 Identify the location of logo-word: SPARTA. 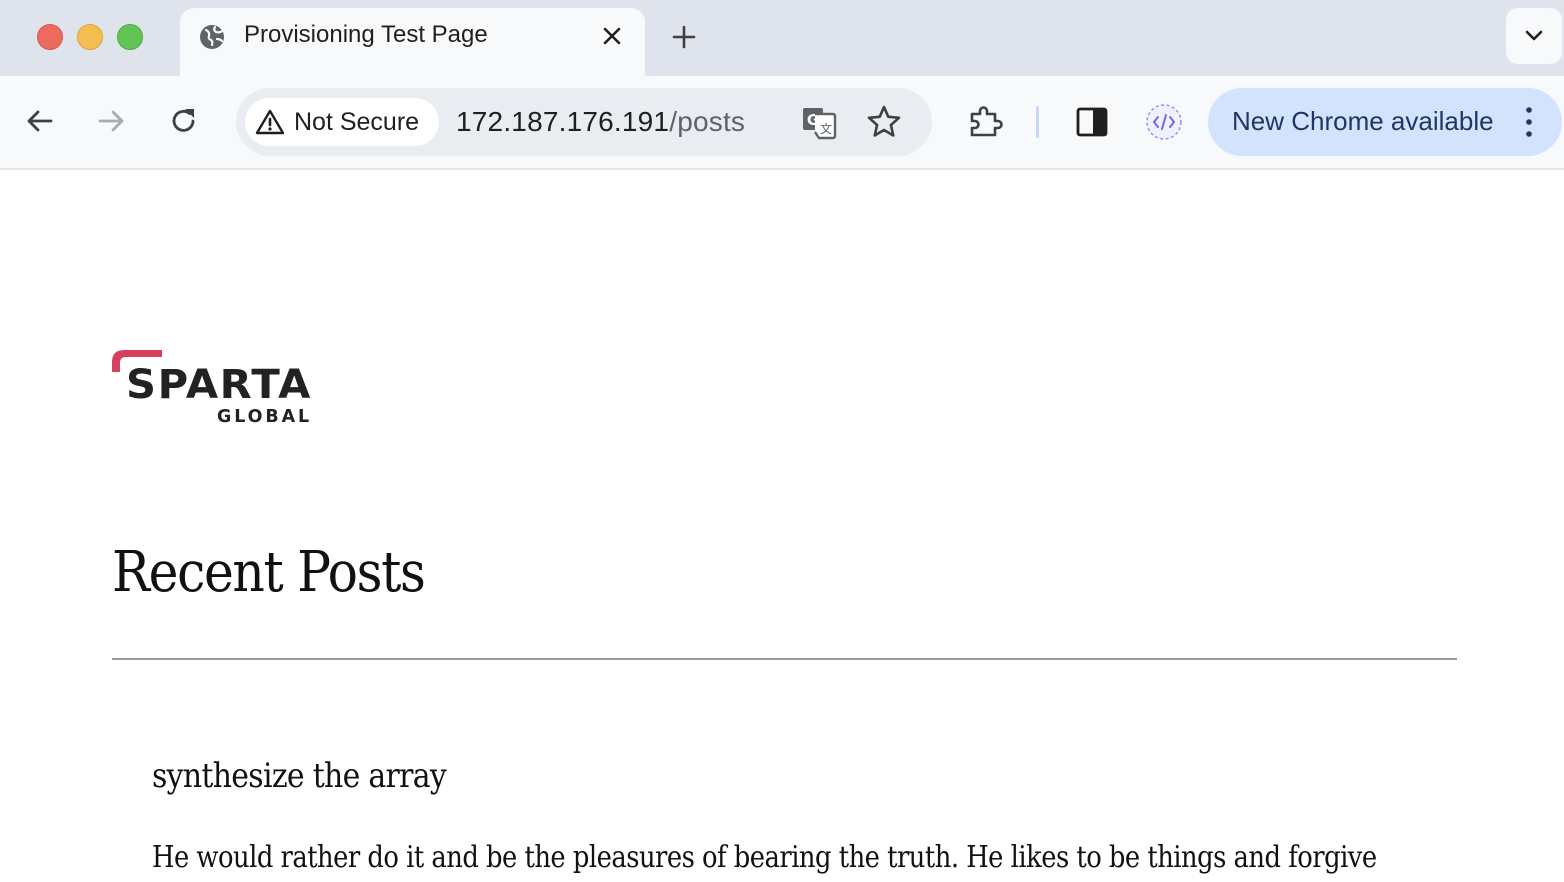
(219, 385).